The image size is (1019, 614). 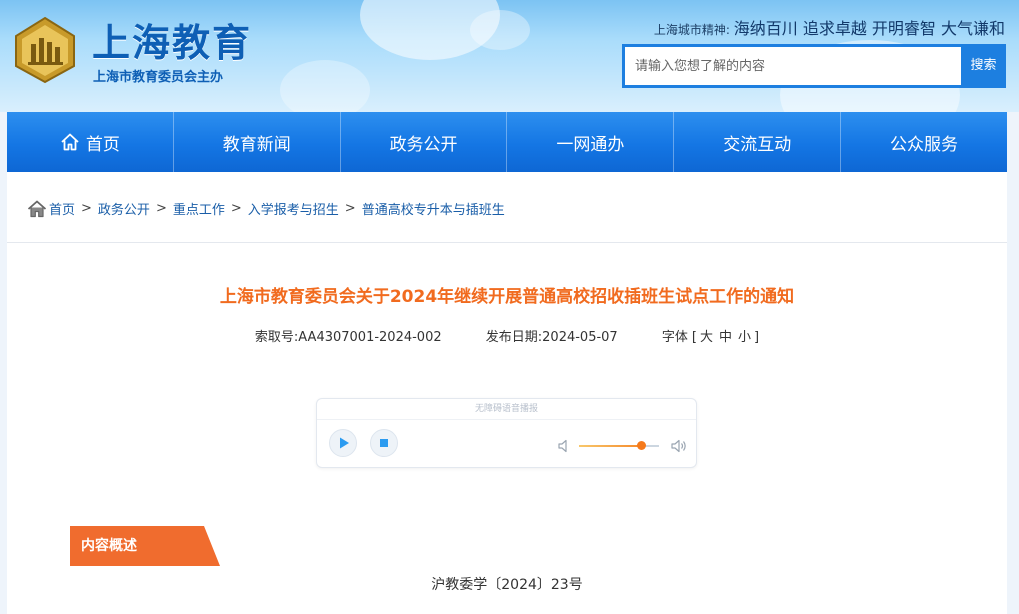 I want to click on font-bracket-open: [, so click(x=694, y=337).